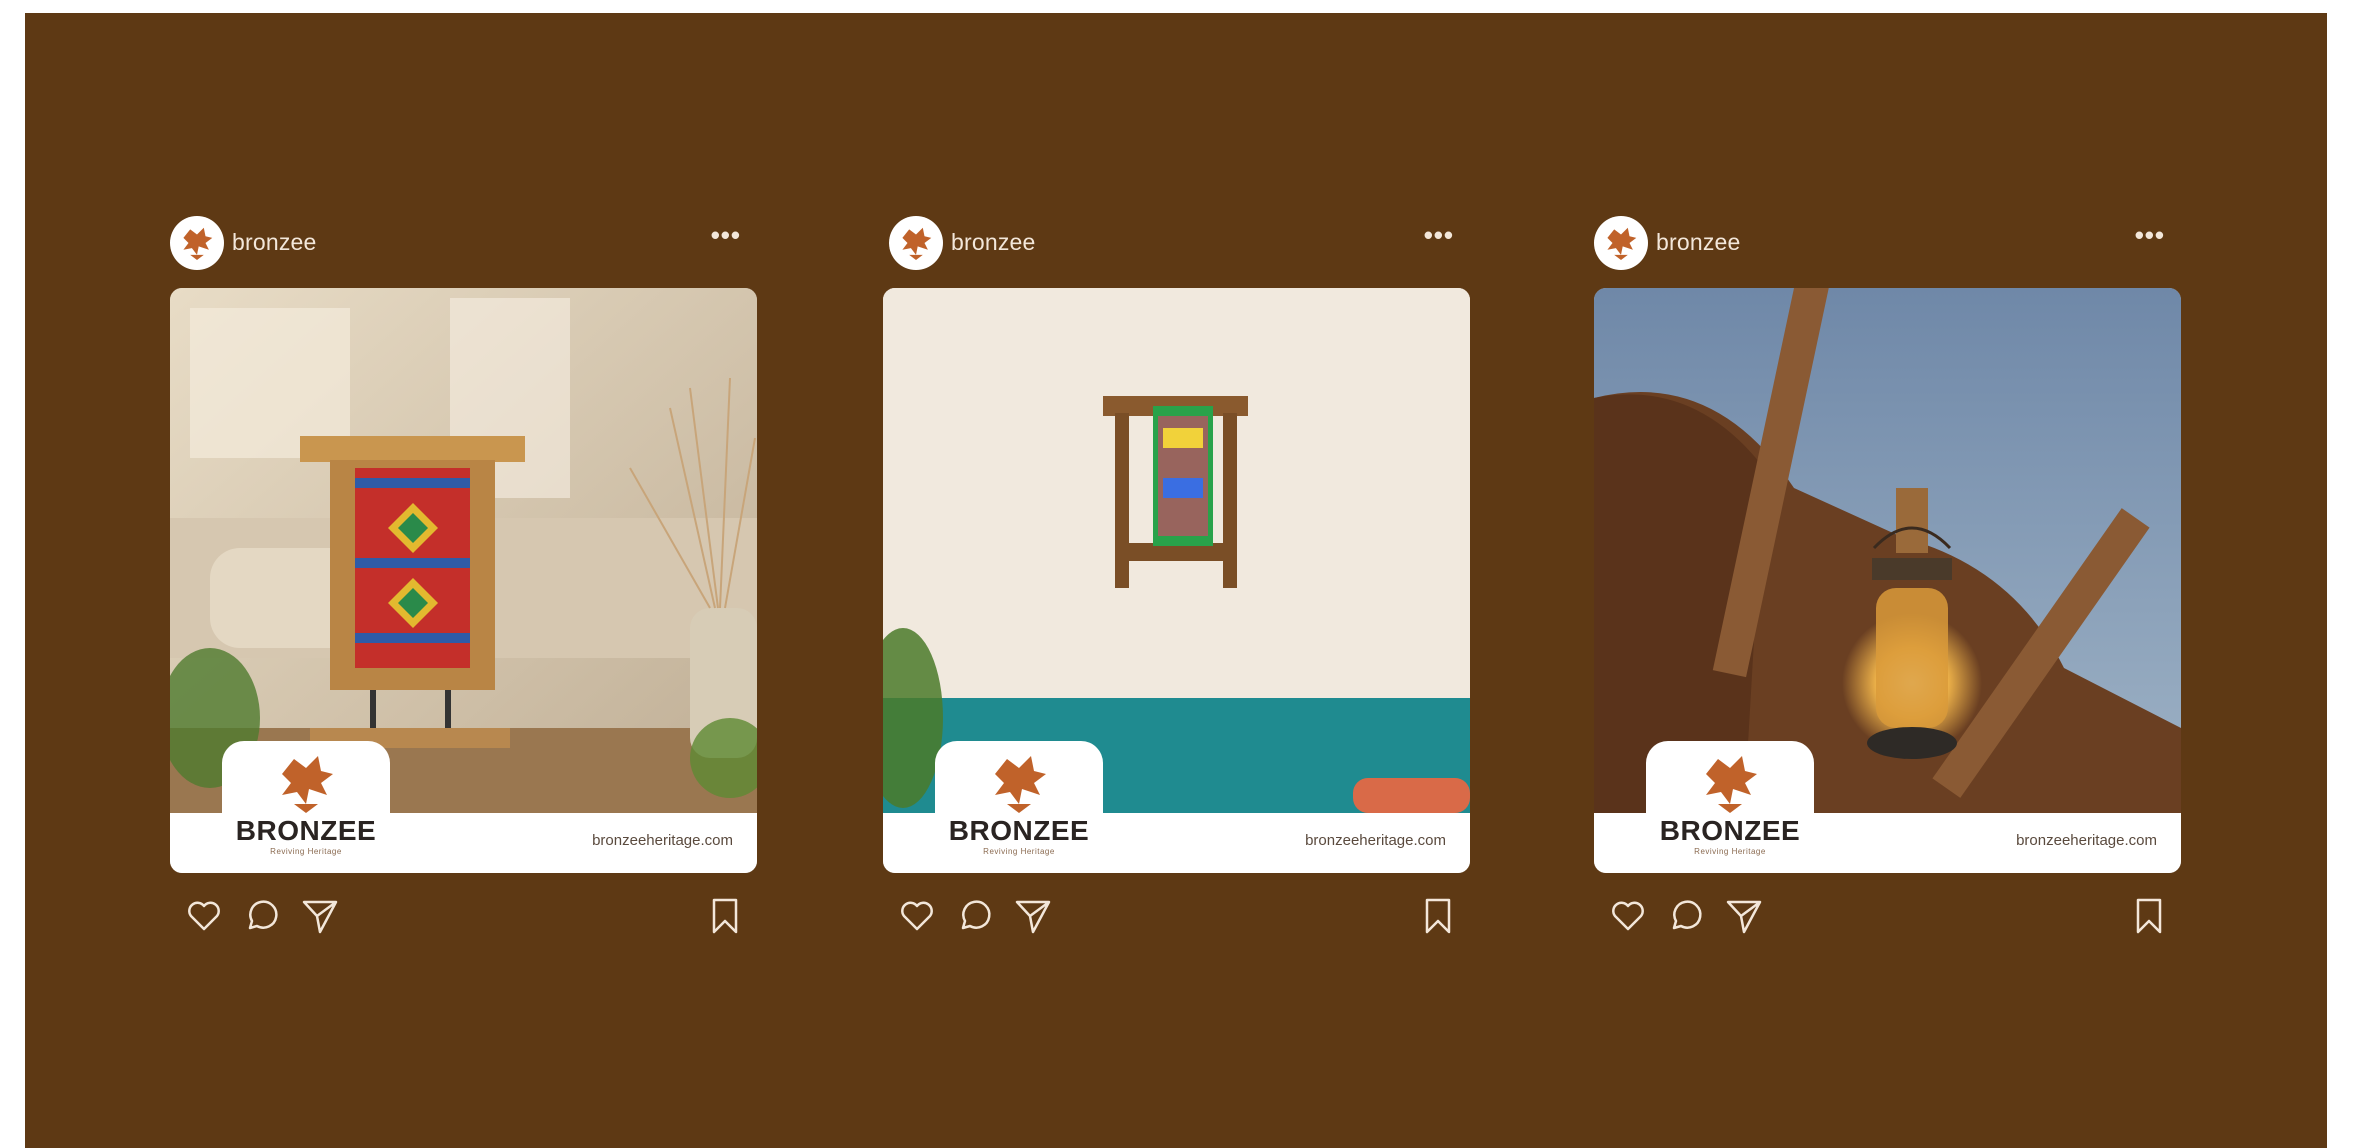 This screenshot has width=2357, height=1148. What do you see at coordinates (463, 550) in the screenshot?
I see `photo-cabinet` at bounding box center [463, 550].